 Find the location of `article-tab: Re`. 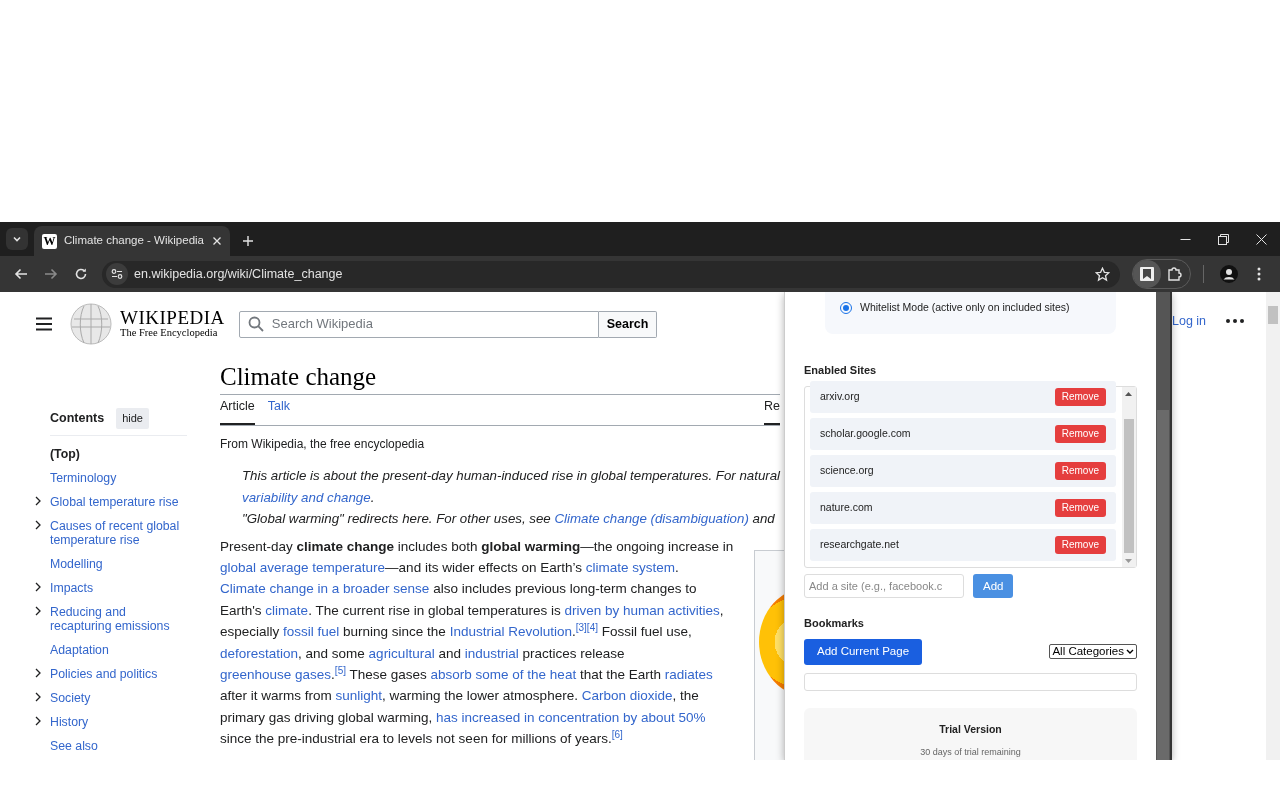

article-tab: Re is located at coordinates (772, 411).